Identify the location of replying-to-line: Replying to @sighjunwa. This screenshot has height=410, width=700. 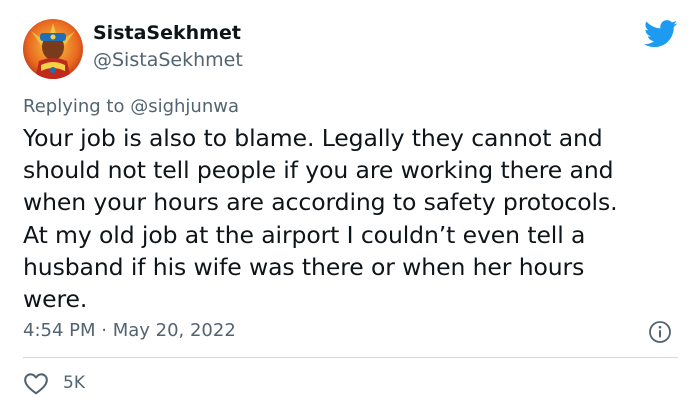
(131, 106).